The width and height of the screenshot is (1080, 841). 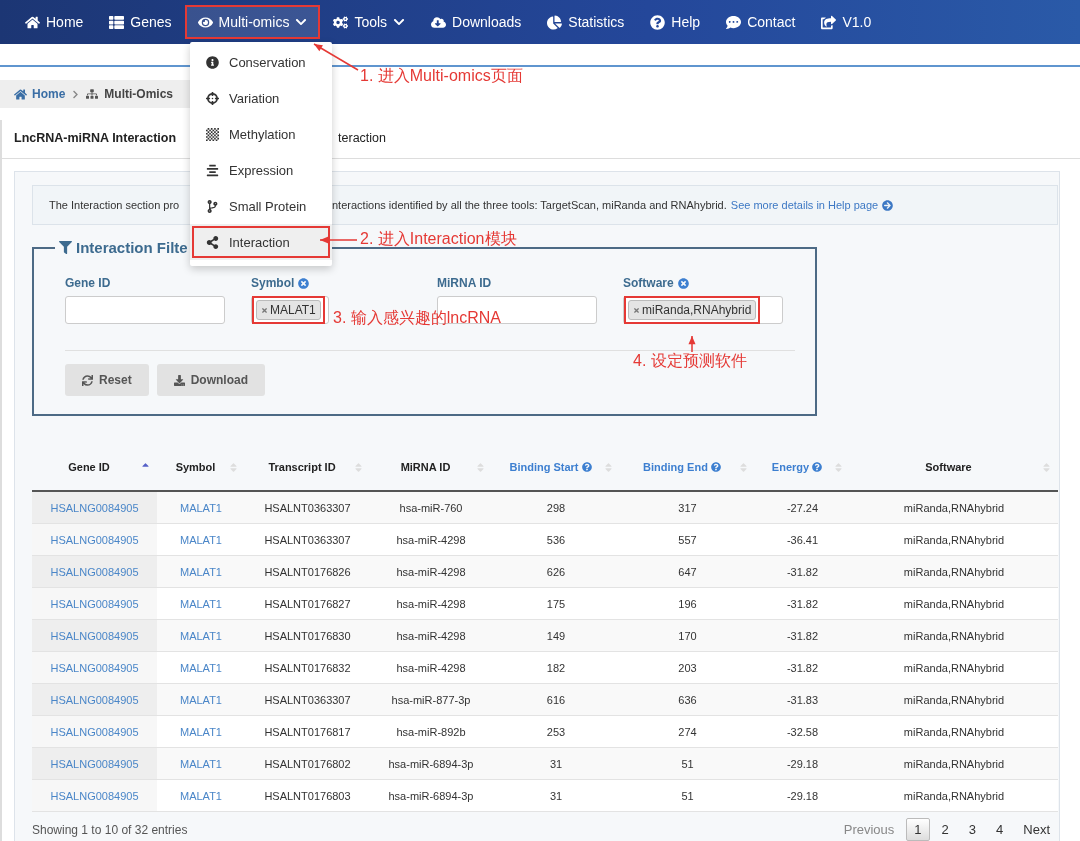 What do you see at coordinates (1000, 829) in the screenshot?
I see `page-link: 4` at bounding box center [1000, 829].